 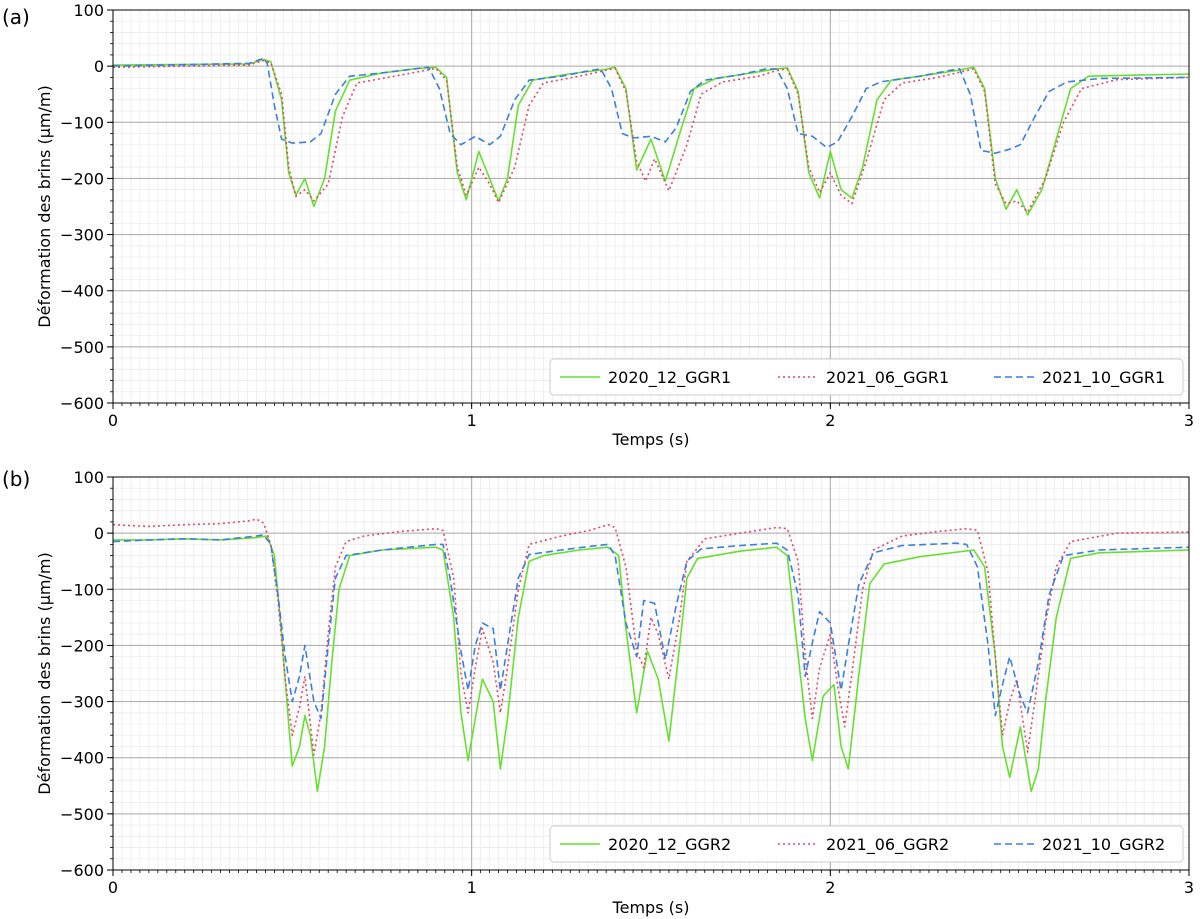 I want to click on legend-label: 2021_06_GGR1, so click(x=887, y=378).